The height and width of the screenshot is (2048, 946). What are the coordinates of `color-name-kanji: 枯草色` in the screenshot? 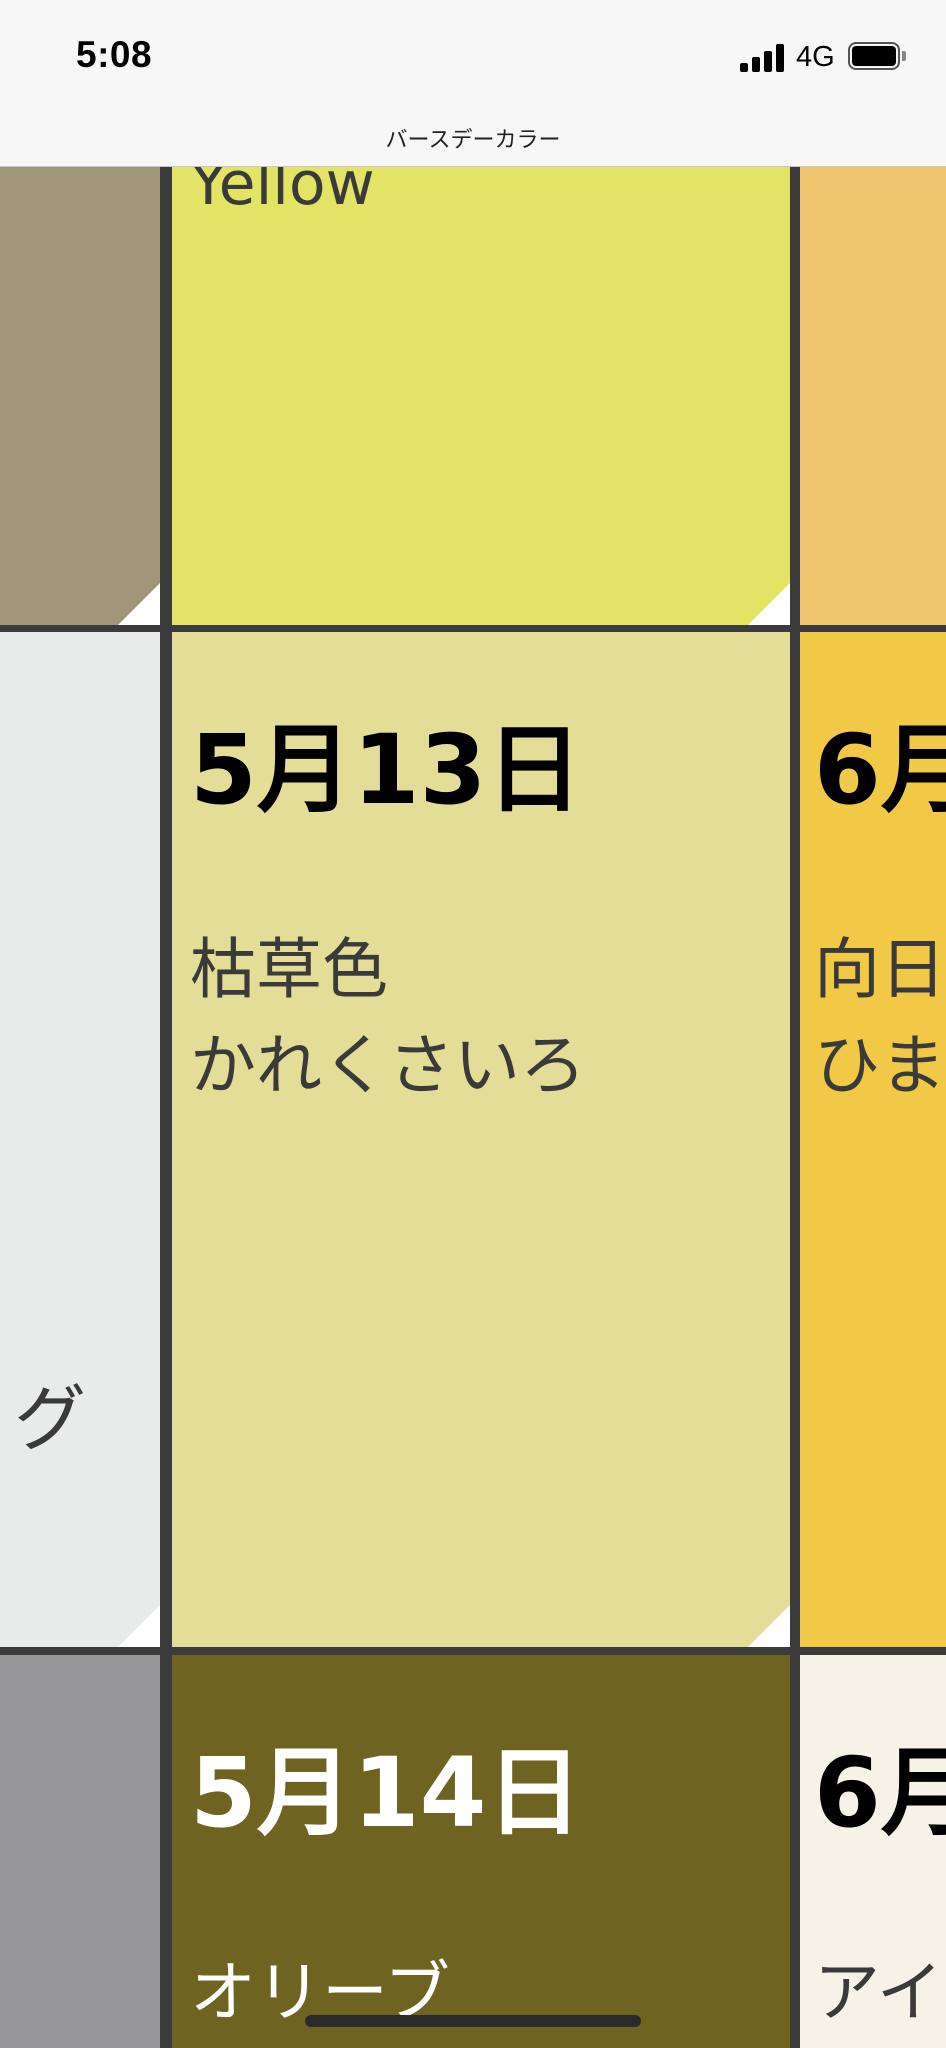 It's located at (289, 969).